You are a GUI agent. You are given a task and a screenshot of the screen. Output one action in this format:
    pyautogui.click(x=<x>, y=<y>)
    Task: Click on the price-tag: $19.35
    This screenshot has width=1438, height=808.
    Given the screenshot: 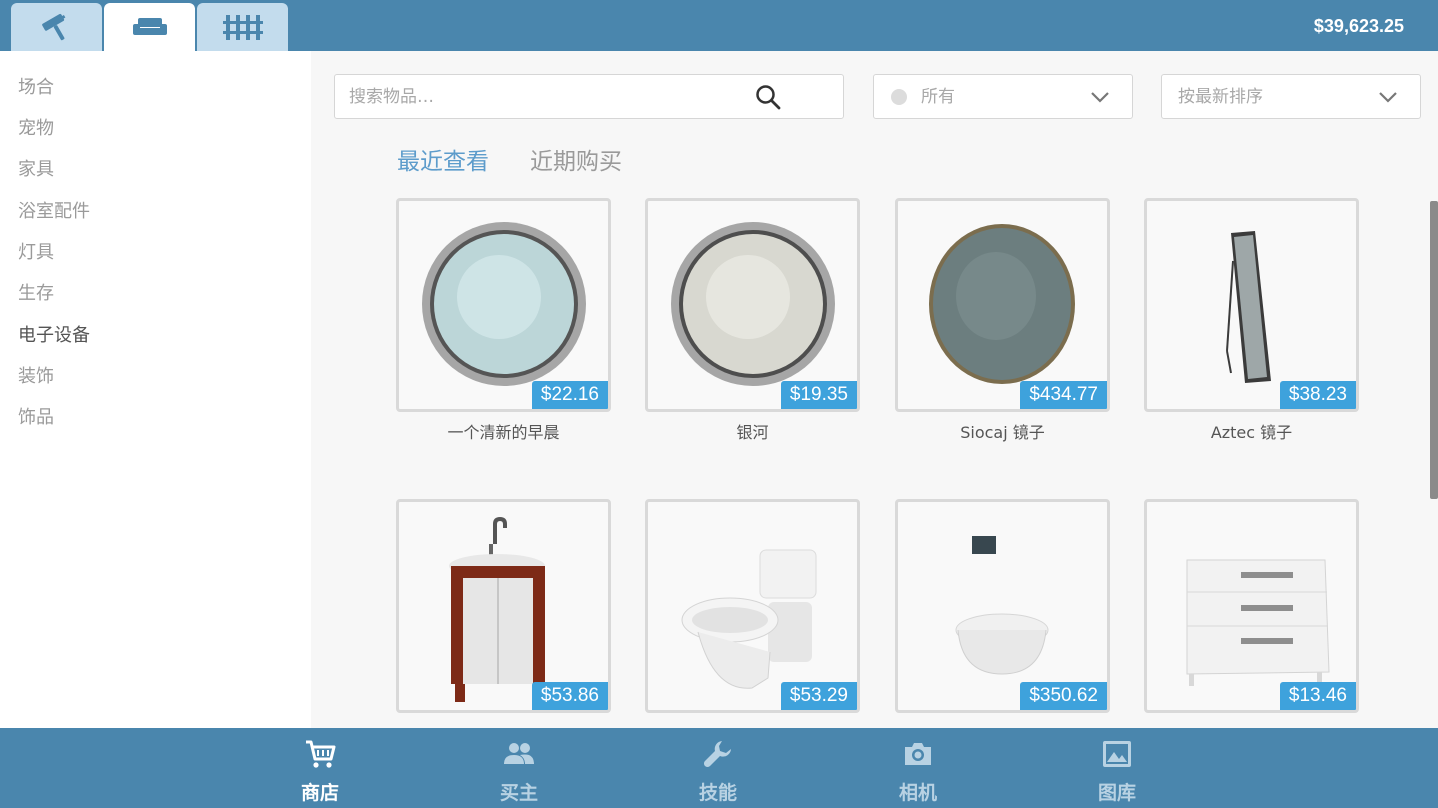 What is the action you would take?
    pyautogui.click(x=818, y=395)
    